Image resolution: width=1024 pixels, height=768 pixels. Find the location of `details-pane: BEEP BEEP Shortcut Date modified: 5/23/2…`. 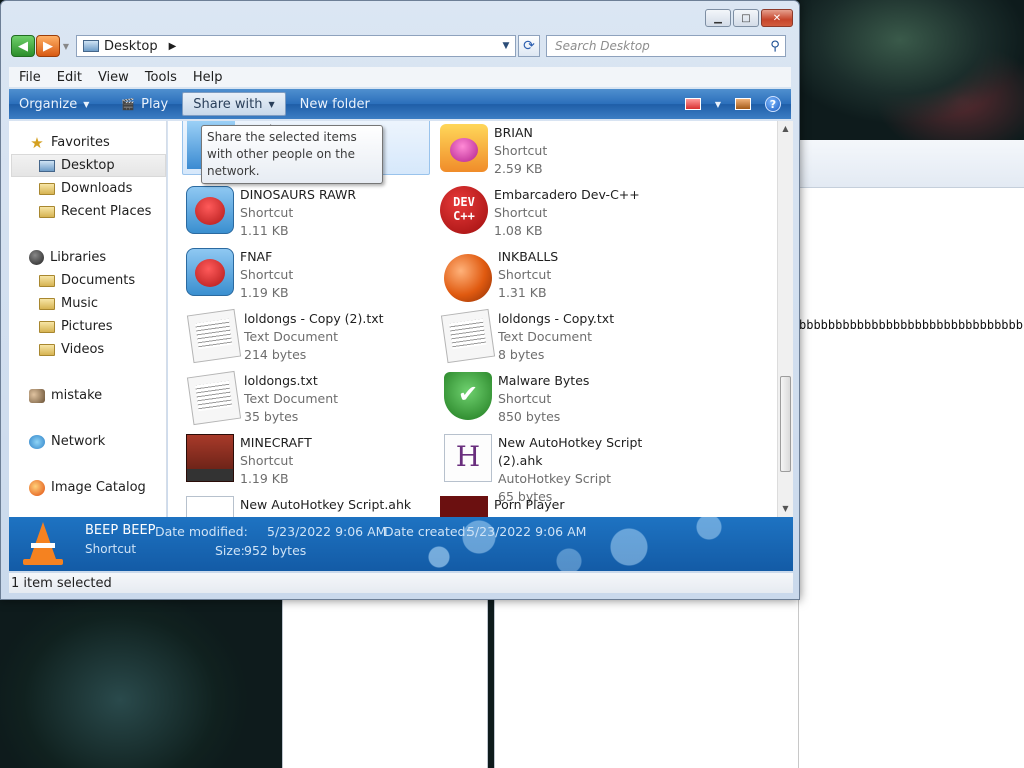

details-pane: BEEP BEEP Shortcut Date modified: 5/23/2… is located at coordinates (401, 544).